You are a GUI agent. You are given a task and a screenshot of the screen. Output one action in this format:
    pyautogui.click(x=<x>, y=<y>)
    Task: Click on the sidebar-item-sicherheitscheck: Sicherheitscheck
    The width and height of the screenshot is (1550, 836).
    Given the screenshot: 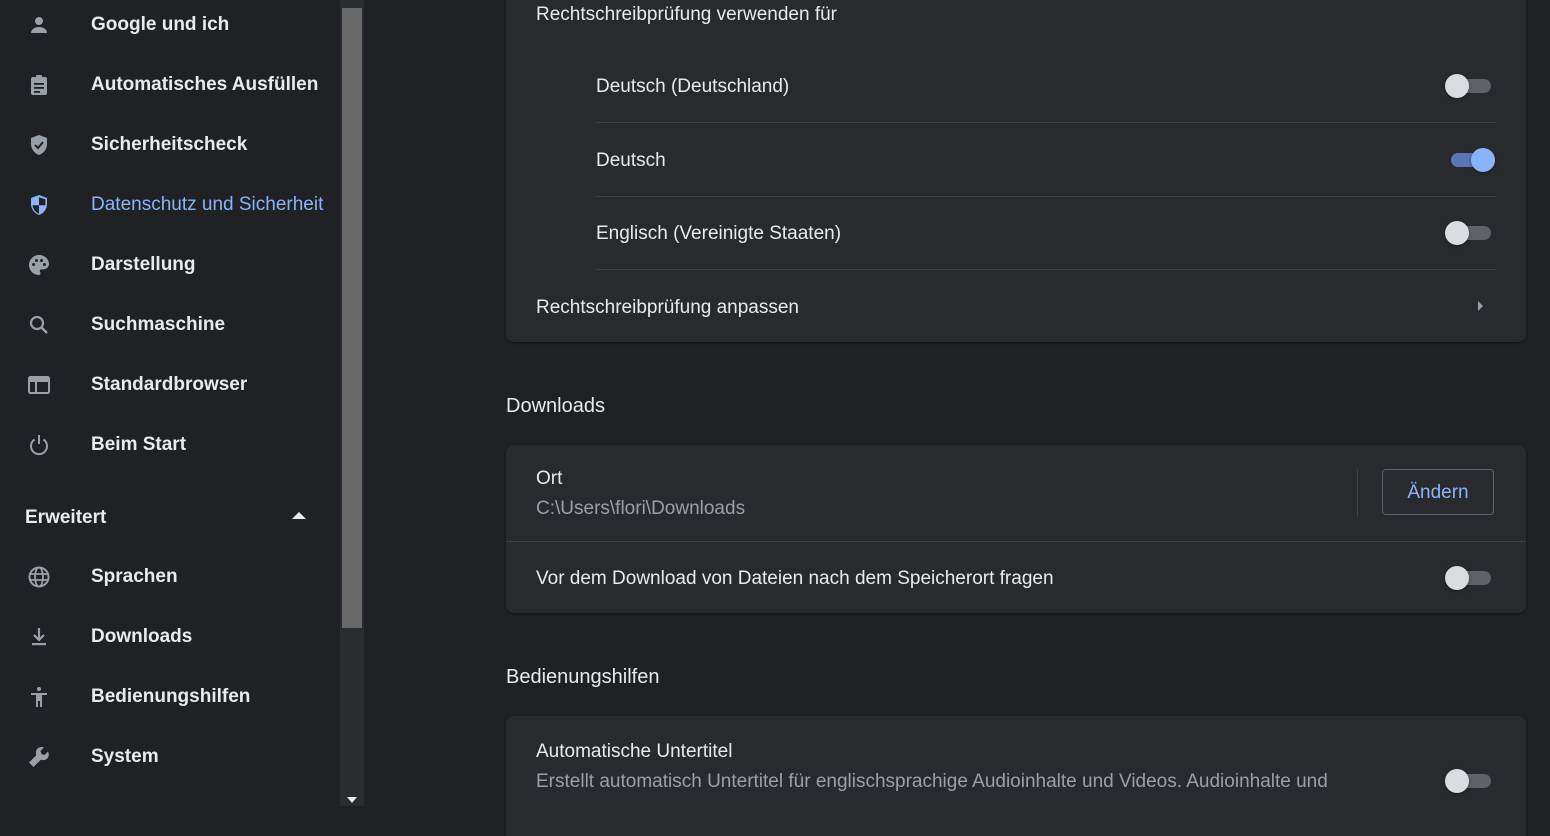 What is the action you would take?
    pyautogui.click(x=170, y=145)
    